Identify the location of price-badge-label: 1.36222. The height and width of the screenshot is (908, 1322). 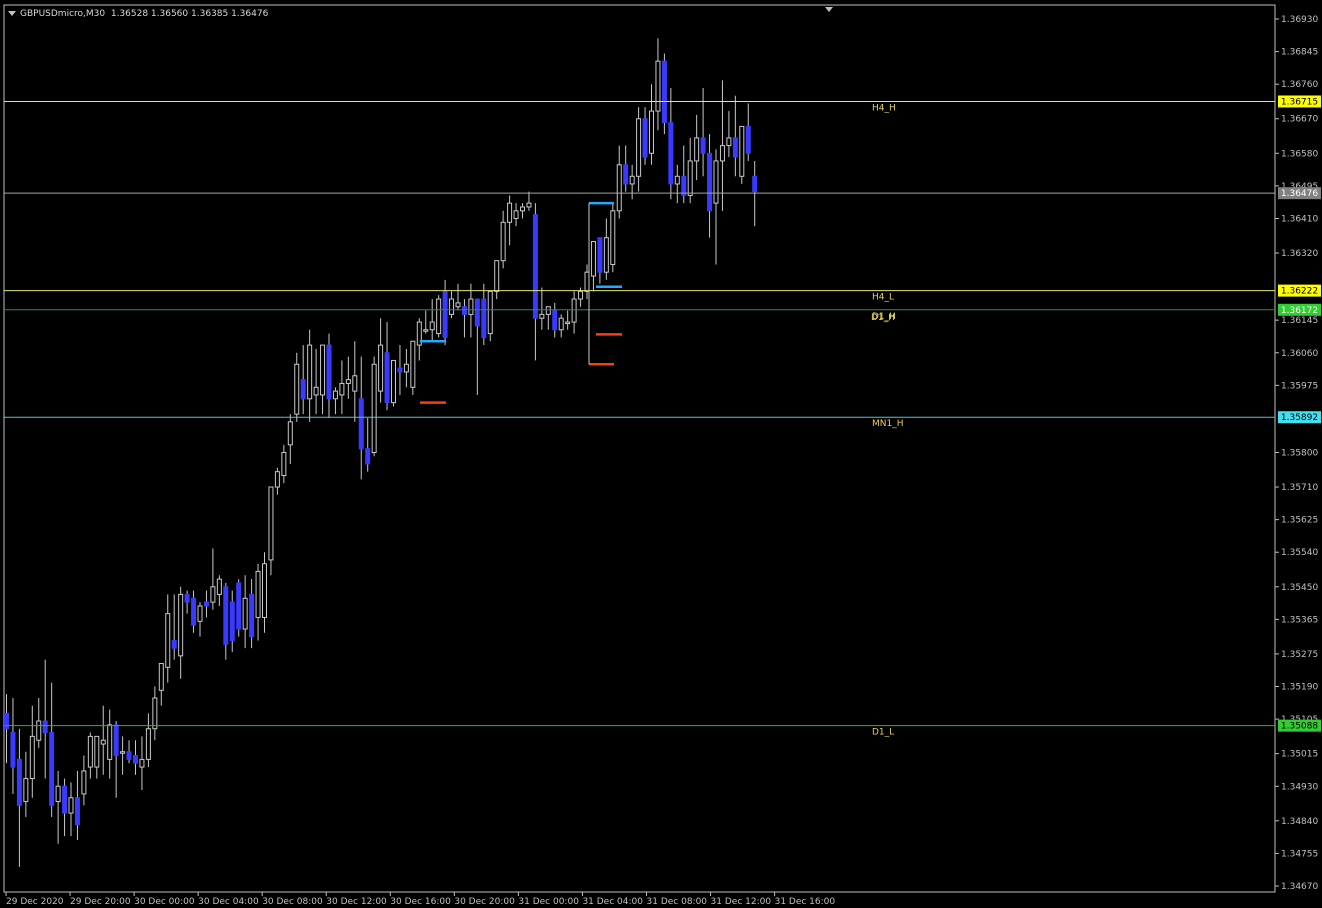
(1299, 292).